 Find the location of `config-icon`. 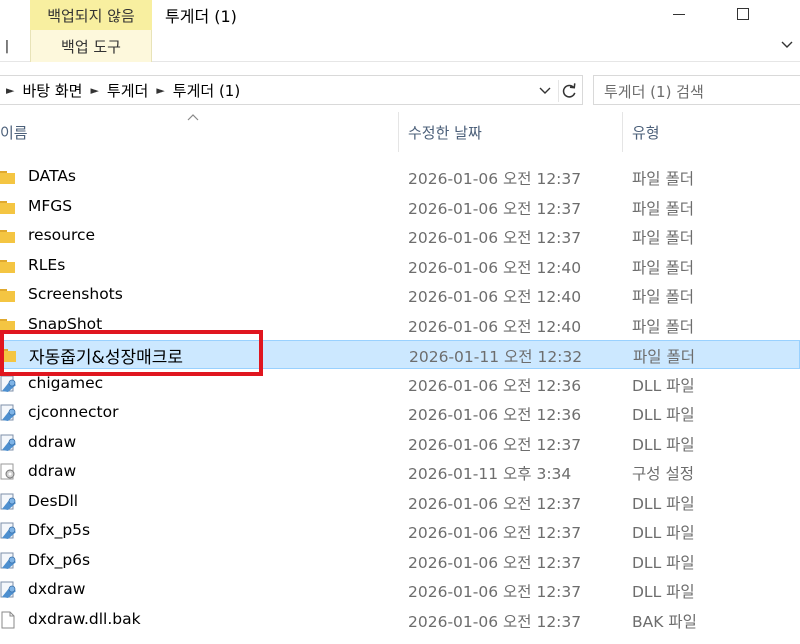

config-icon is located at coordinates (9, 472).